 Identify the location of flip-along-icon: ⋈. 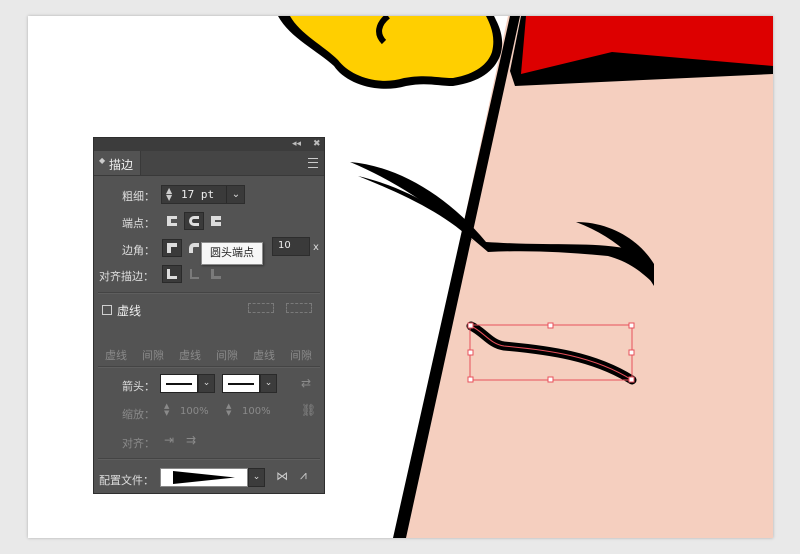
(282, 476).